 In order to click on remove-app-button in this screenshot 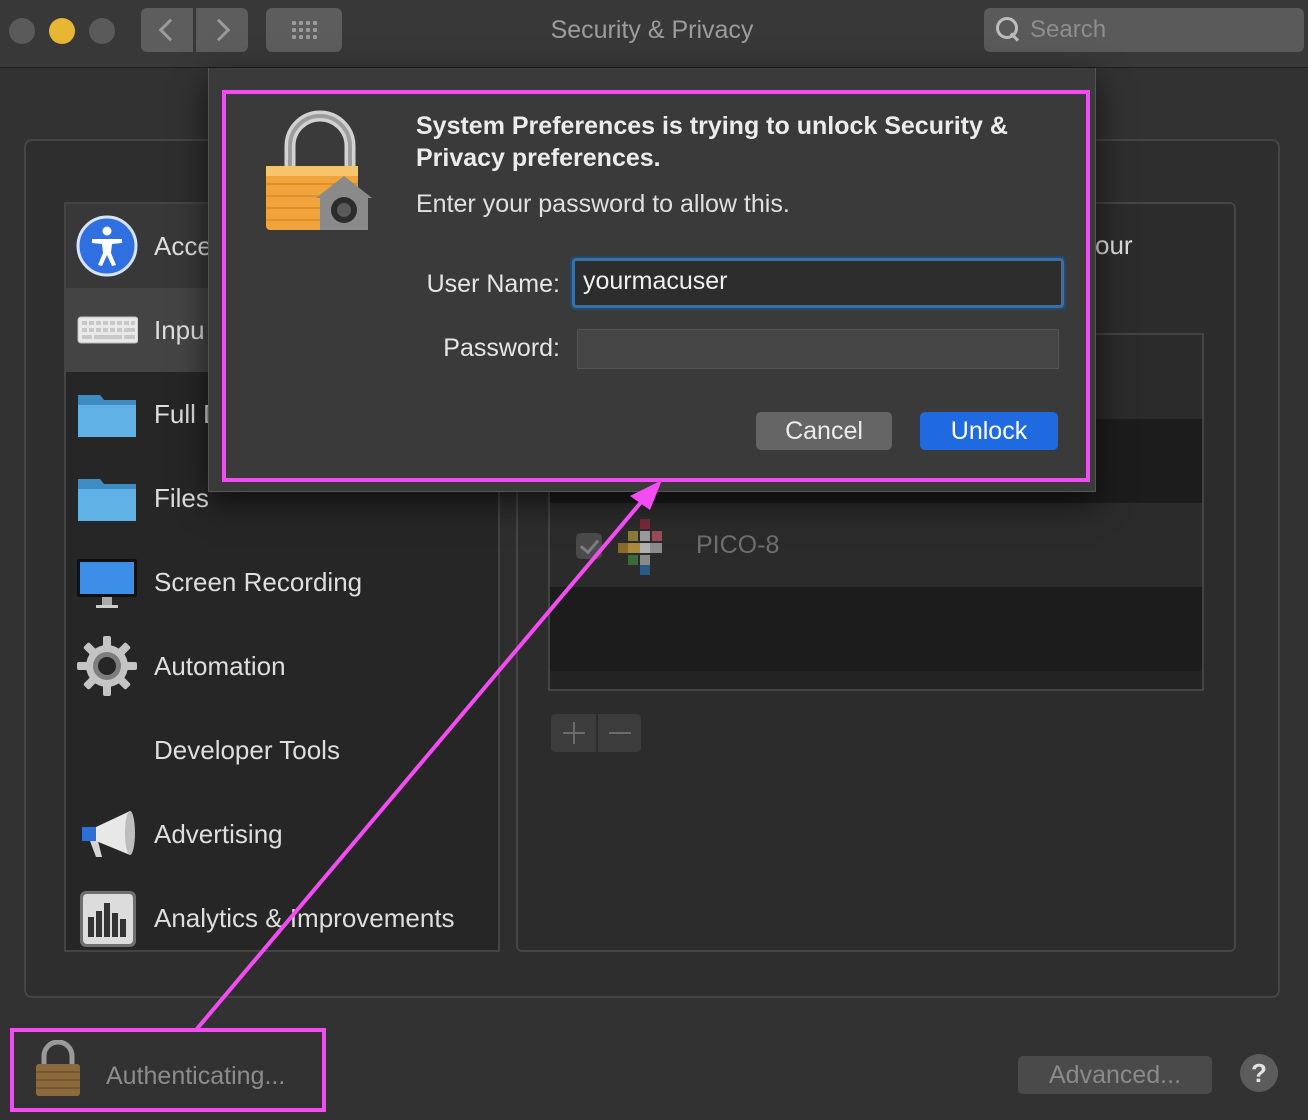, I will do `click(618, 733)`.